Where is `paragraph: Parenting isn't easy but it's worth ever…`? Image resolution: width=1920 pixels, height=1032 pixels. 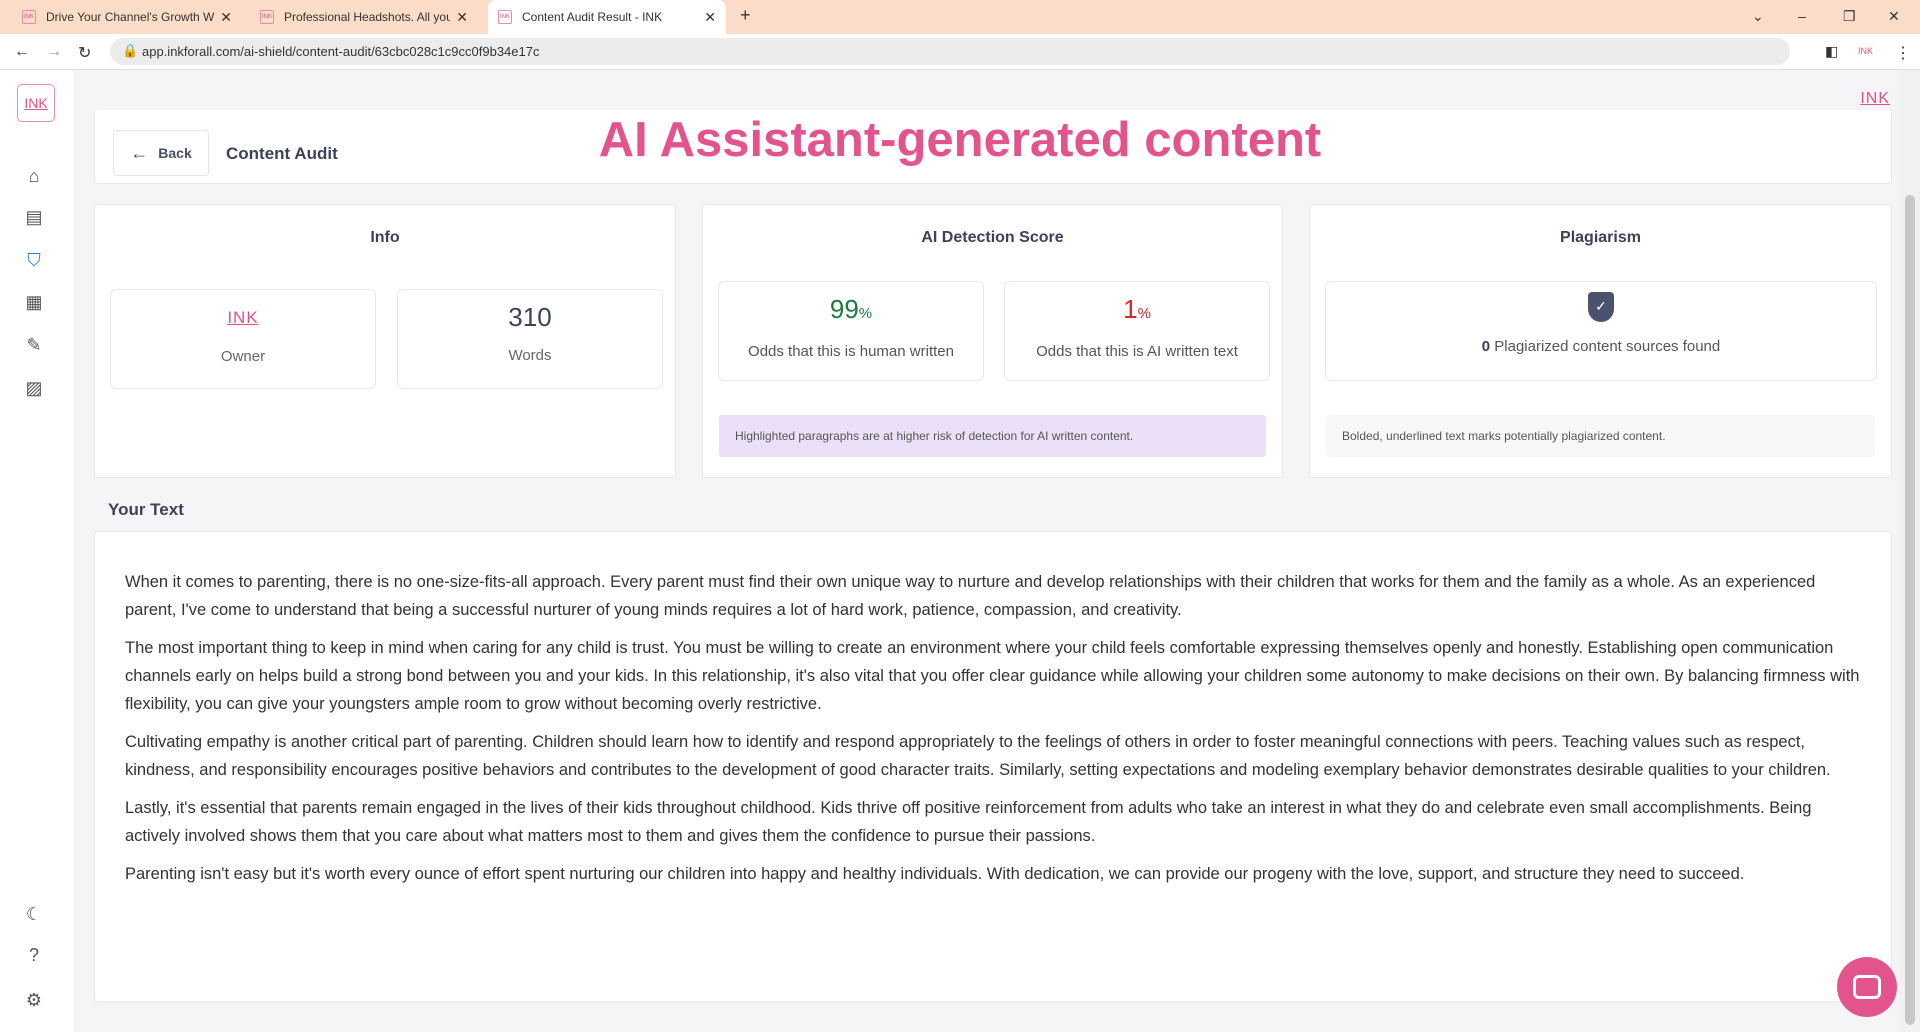
paragraph: Parenting isn't easy but it's worth ever… is located at coordinates (935, 874).